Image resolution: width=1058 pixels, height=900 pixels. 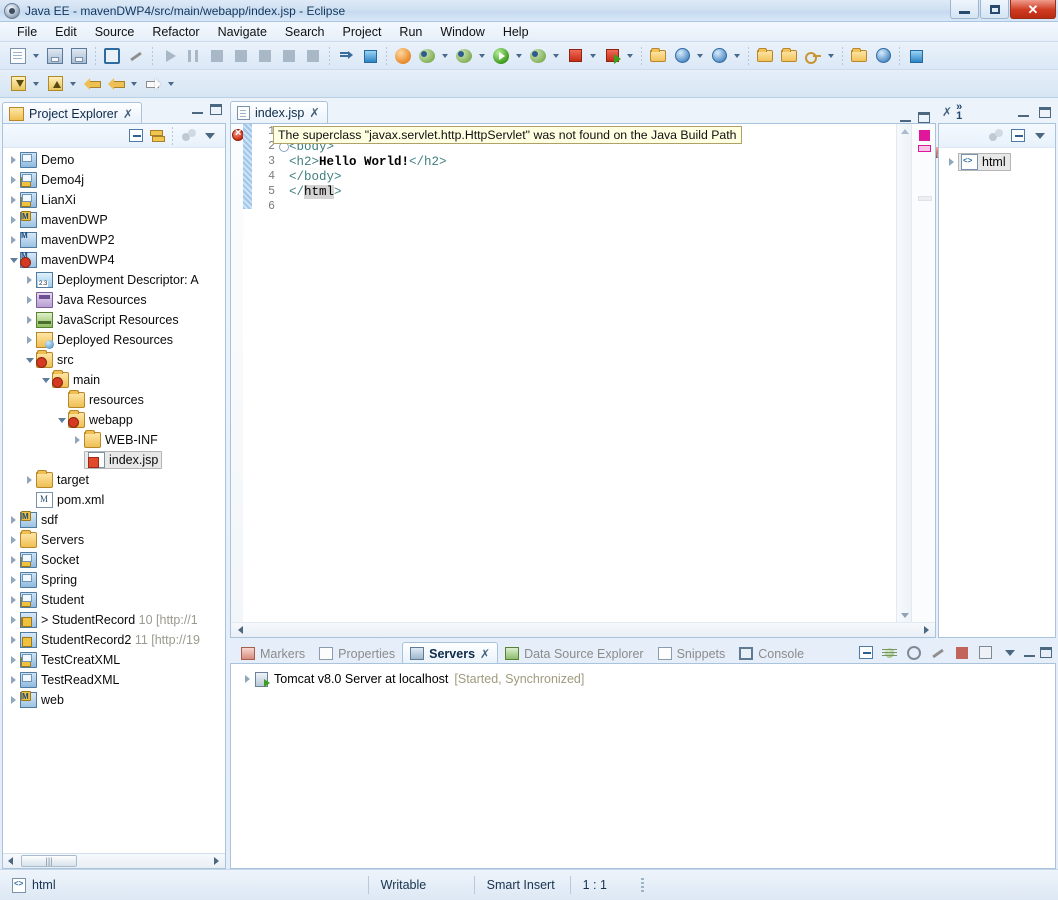 What do you see at coordinates (925, 198) in the screenshot?
I see `occurrence-ruler-marker` at bounding box center [925, 198].